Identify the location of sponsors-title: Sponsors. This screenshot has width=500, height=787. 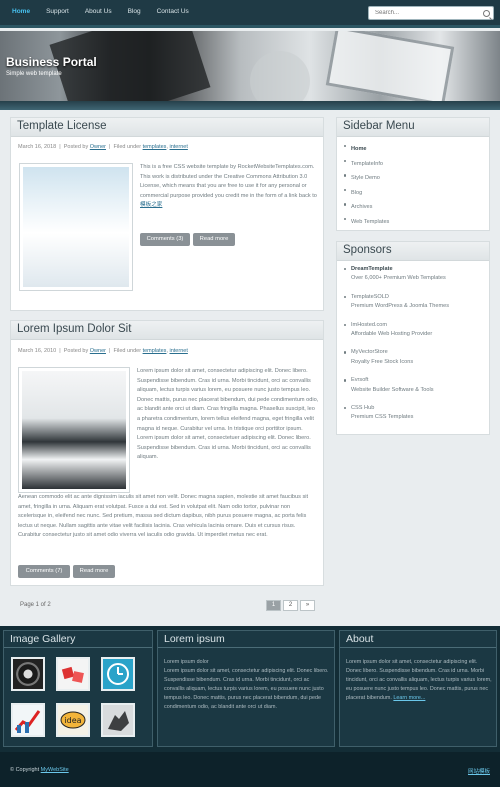
(413, 251).